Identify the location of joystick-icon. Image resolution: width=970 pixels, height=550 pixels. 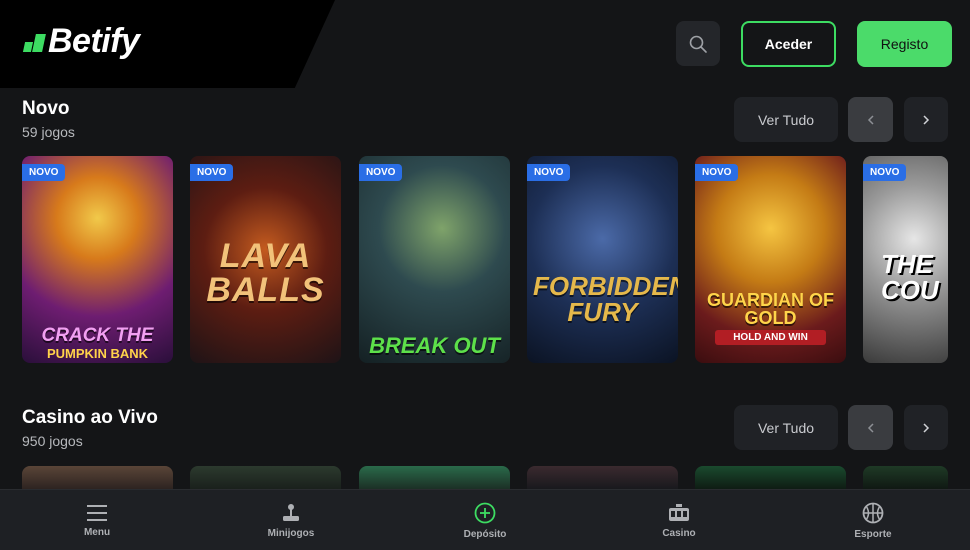
(291, 512).